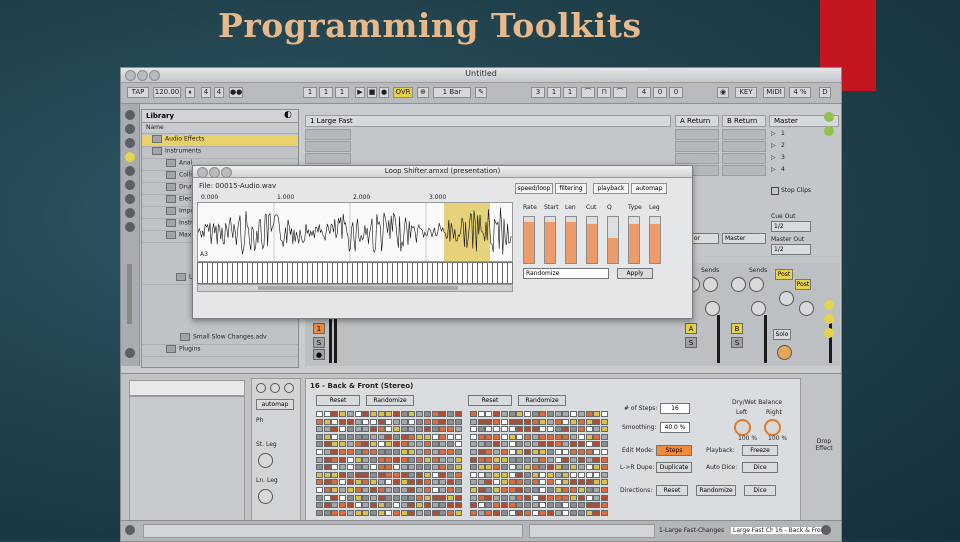  I want to click on playback-button: Freeze, so click(760, 450).